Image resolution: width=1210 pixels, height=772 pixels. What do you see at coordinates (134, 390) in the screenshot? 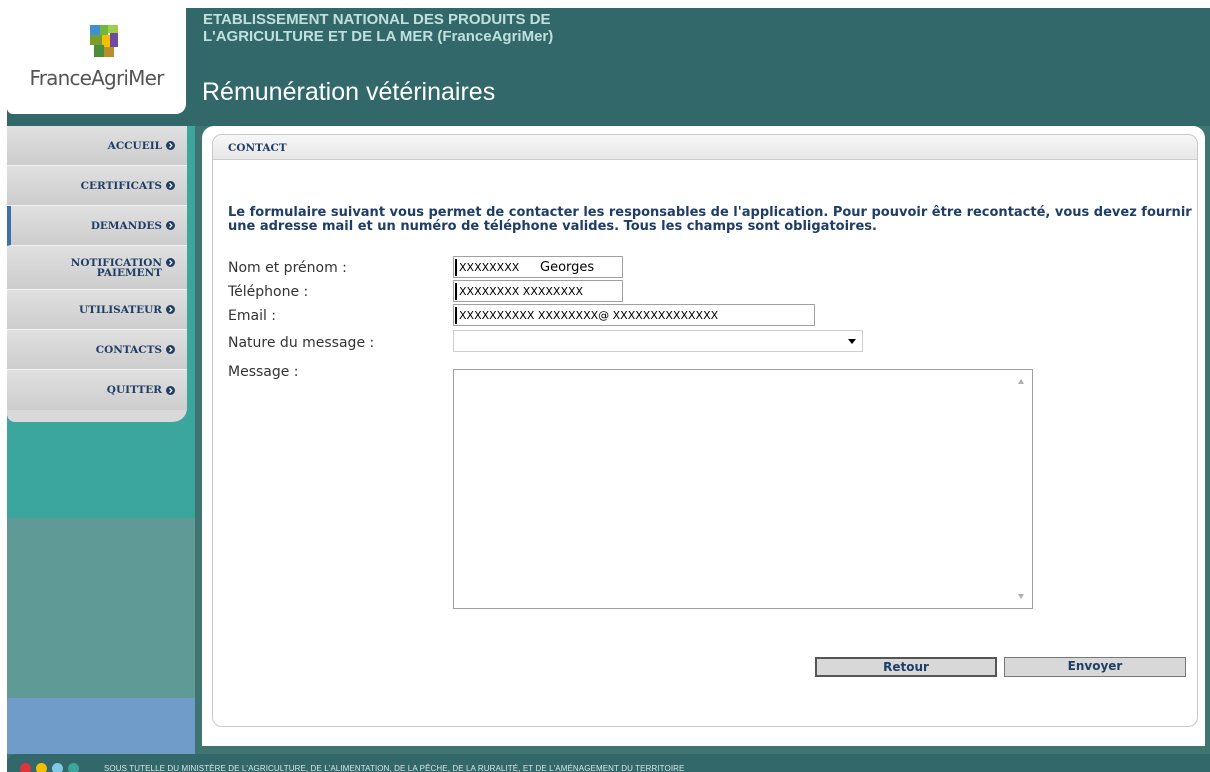
I see `sidebar-item-label: QUITTER` at bounding box center [134, 390].